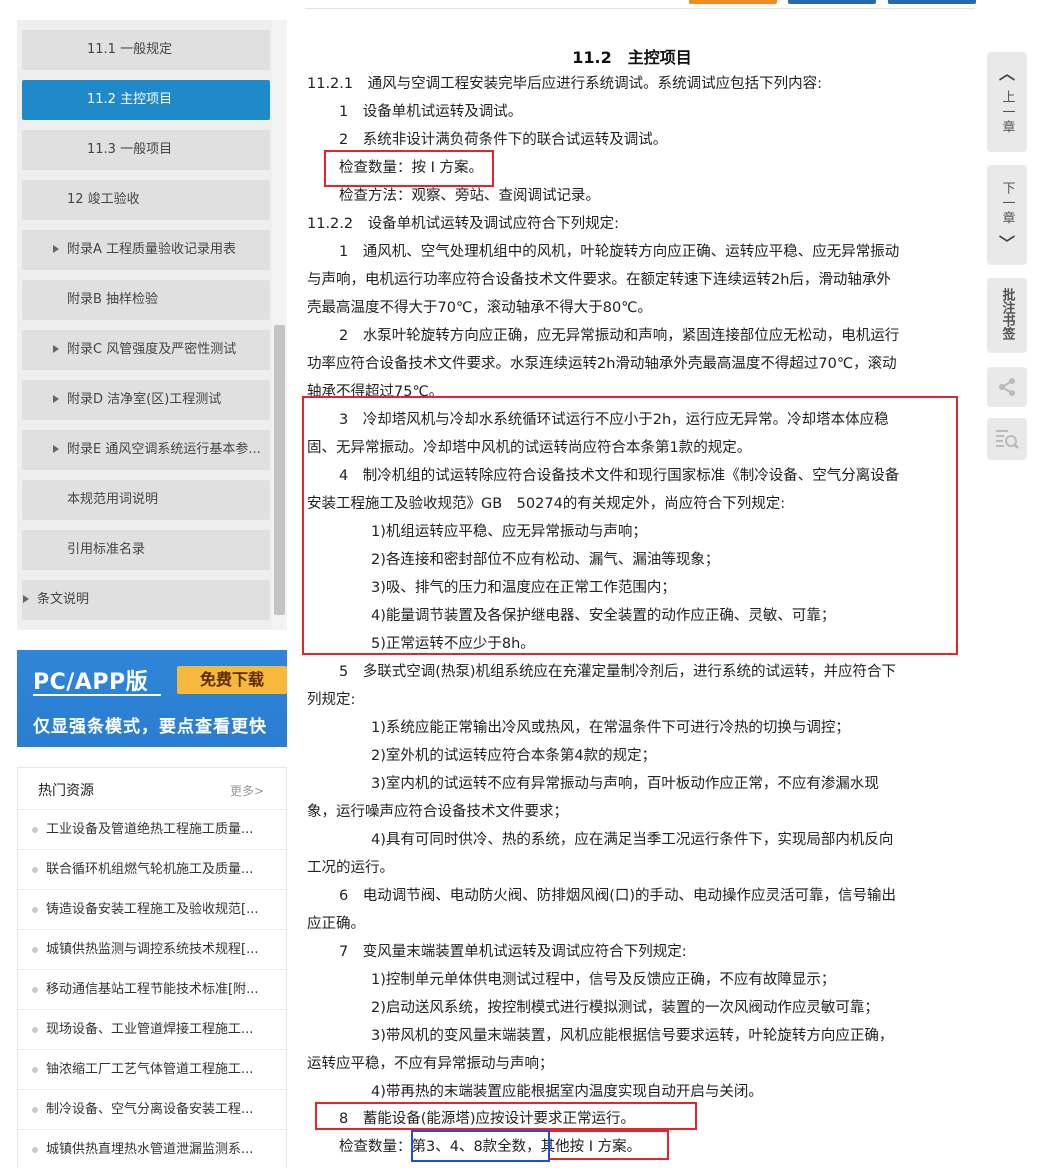  What do you see at coordinates (232, 680) in the screenshot?
I see `free-download-button: 免费下载` at bounding box center [232, 680].